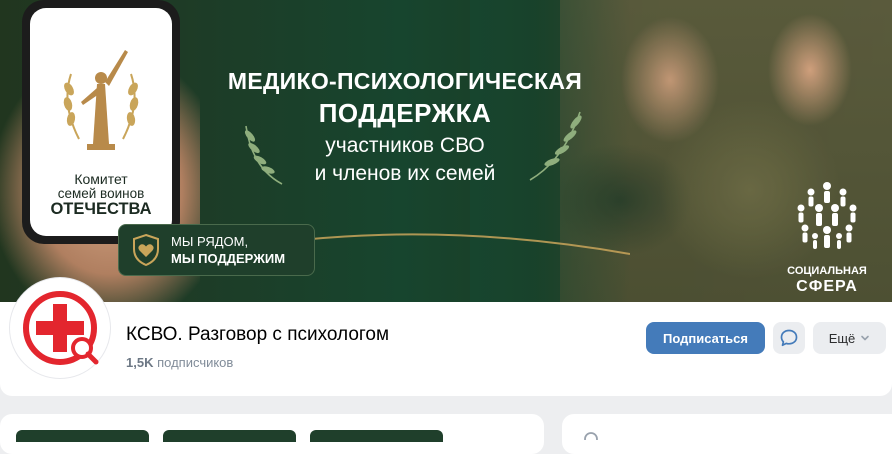  What do you see at coordinates (827, 271) in the screenshot?
I see `partner-line1: СОЦИАЛЬНАЯ` at bounding box center [827, 271].